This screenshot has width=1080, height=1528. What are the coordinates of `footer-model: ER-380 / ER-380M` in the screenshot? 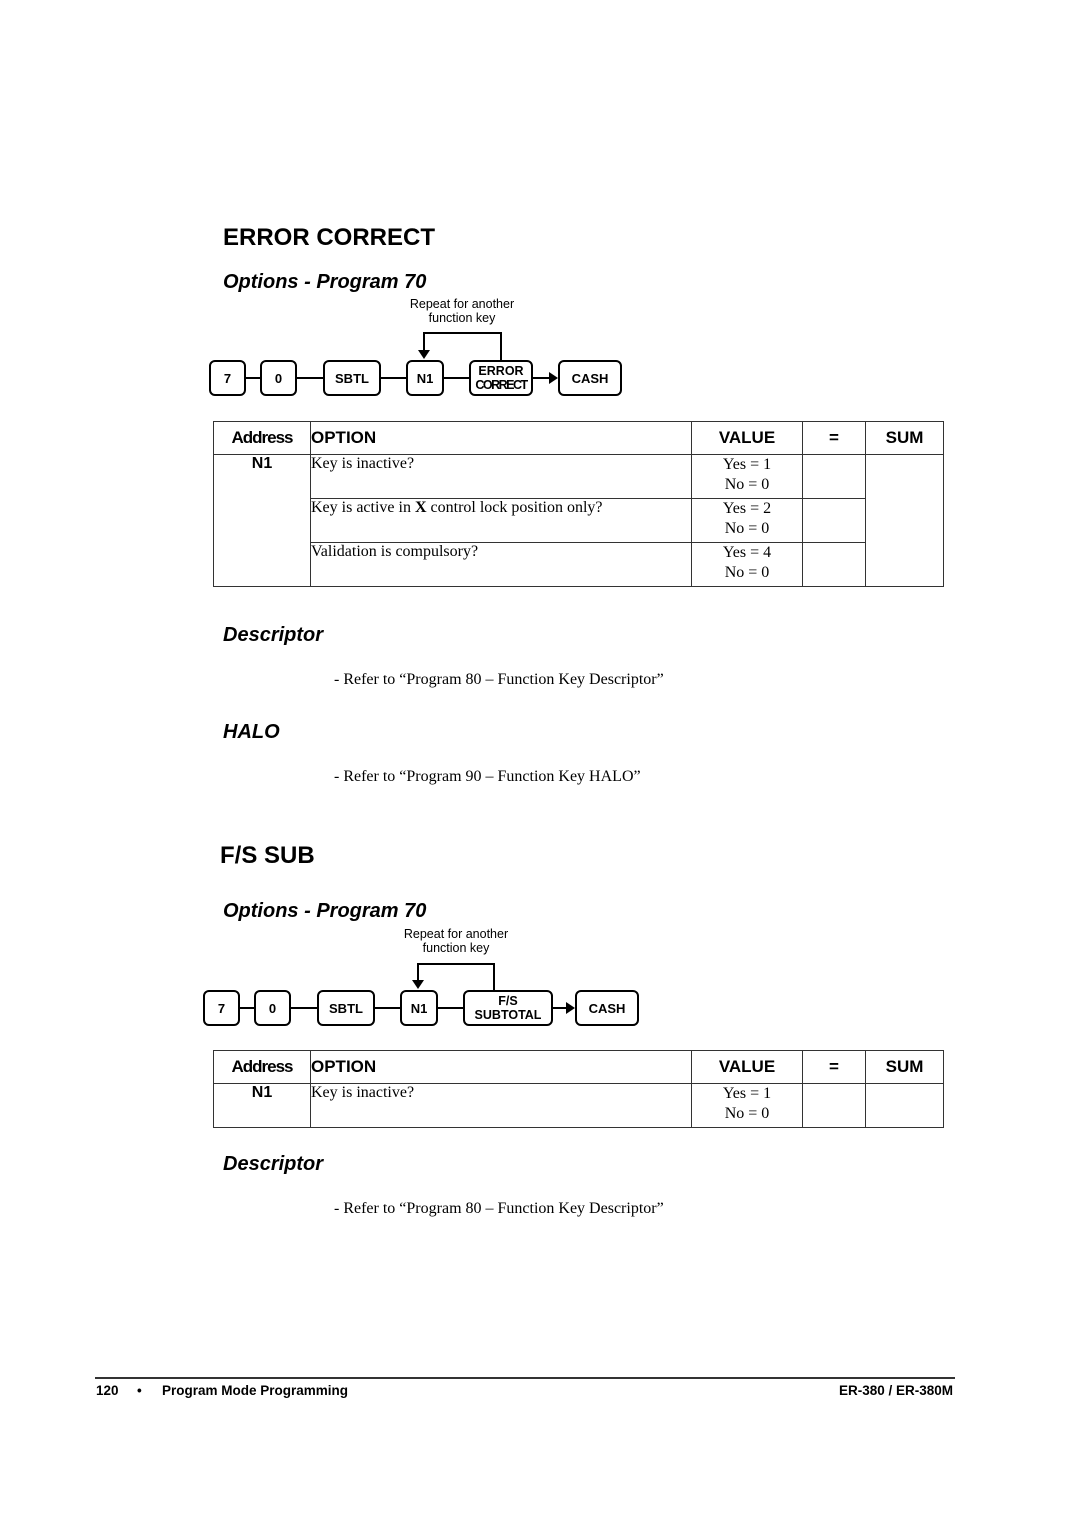 It's located at (895, 1390).